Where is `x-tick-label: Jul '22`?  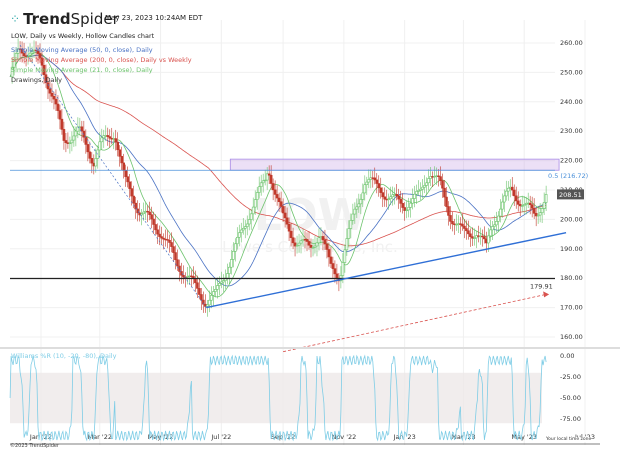
x-tick-label: Jul '22 is located at coordinates (220, 437).